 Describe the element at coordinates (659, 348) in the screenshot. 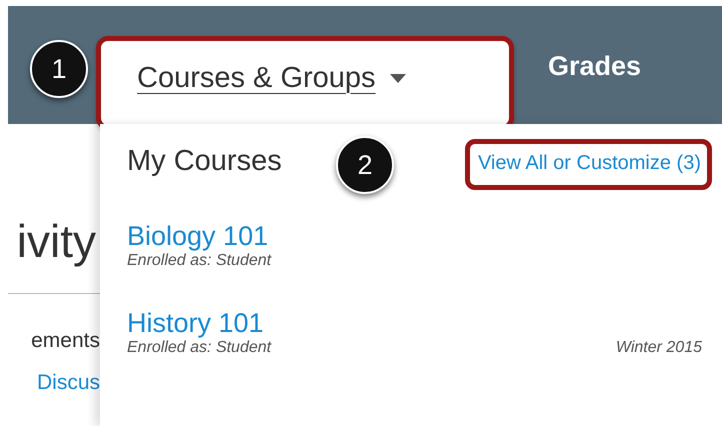

I see `course-term: Winter 2015` at that location.